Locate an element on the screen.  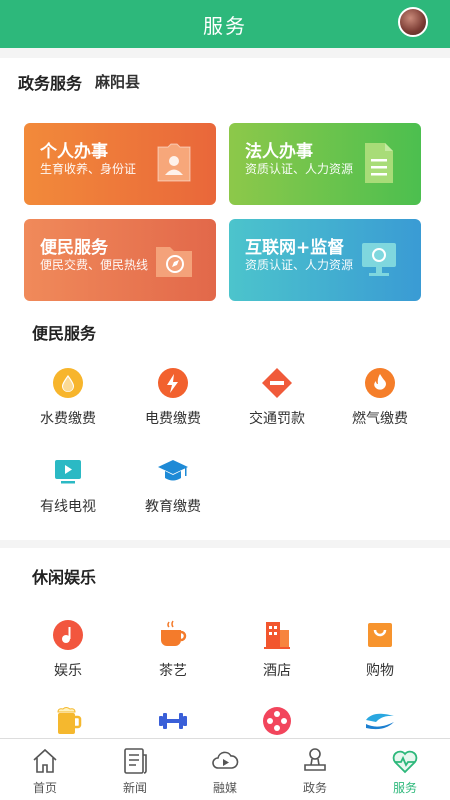
item-label: 教育缴费 is located at coordinates (173, 507).